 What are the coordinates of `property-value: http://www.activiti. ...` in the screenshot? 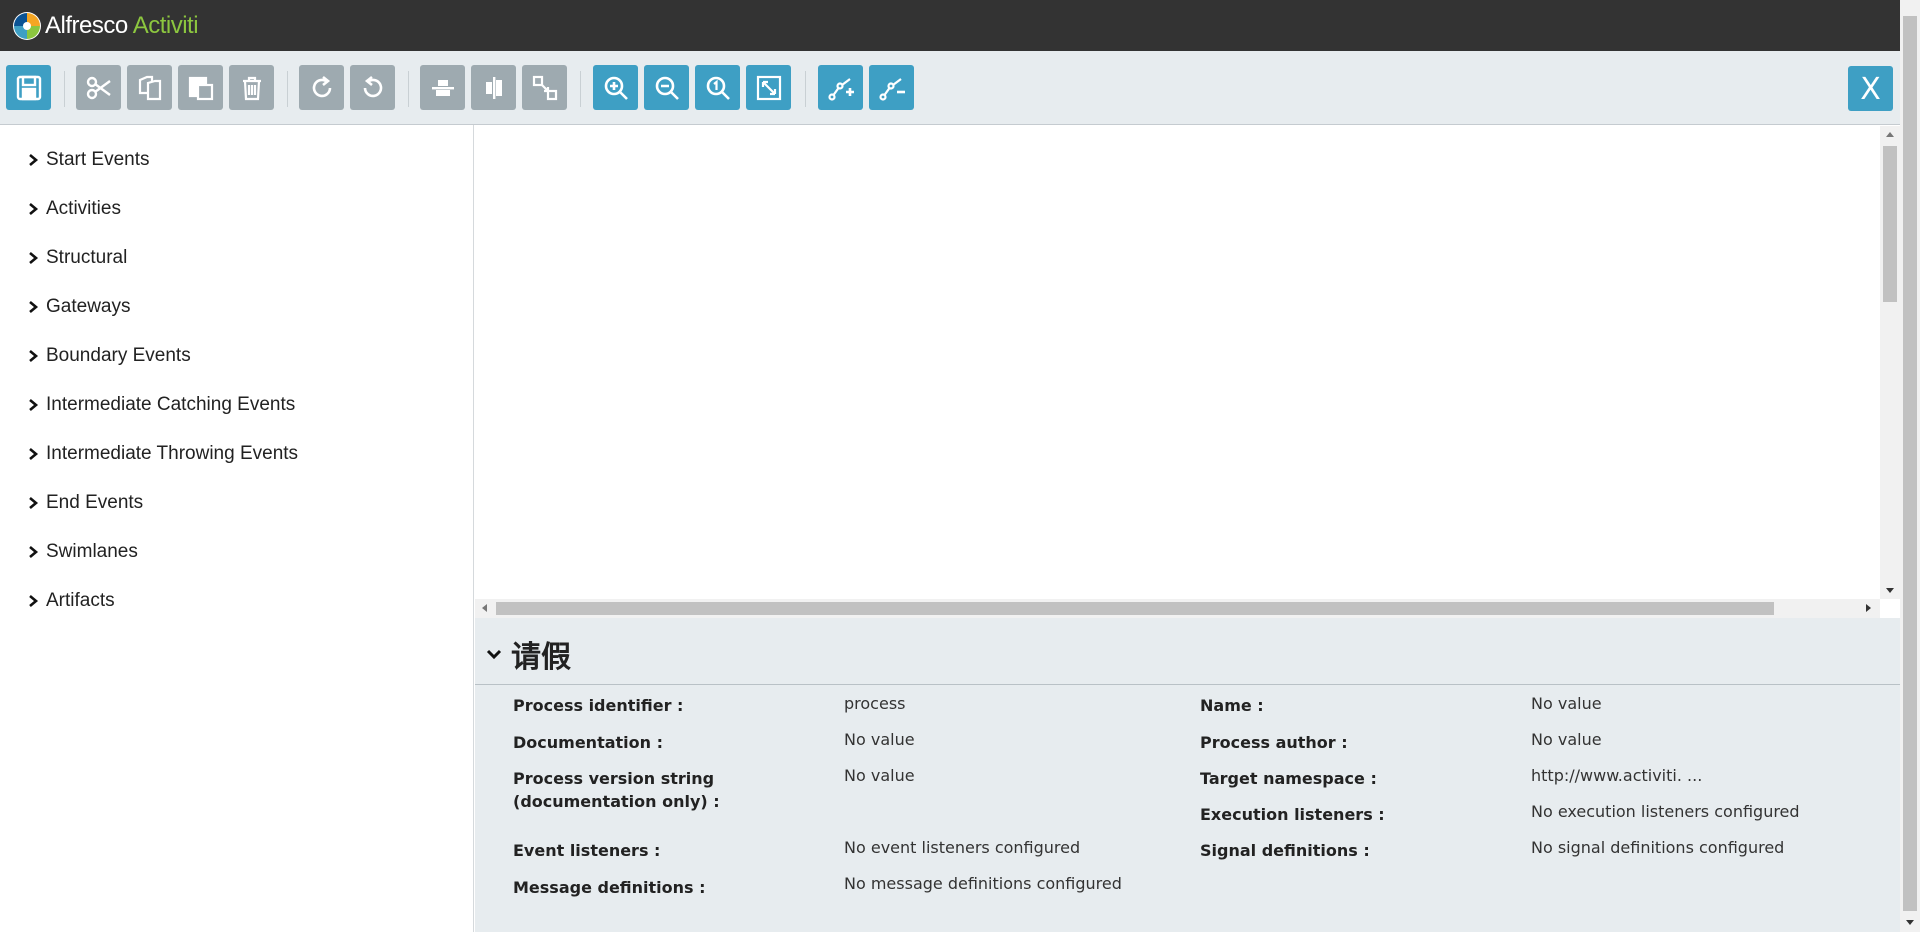 It's located at (1616, 776).